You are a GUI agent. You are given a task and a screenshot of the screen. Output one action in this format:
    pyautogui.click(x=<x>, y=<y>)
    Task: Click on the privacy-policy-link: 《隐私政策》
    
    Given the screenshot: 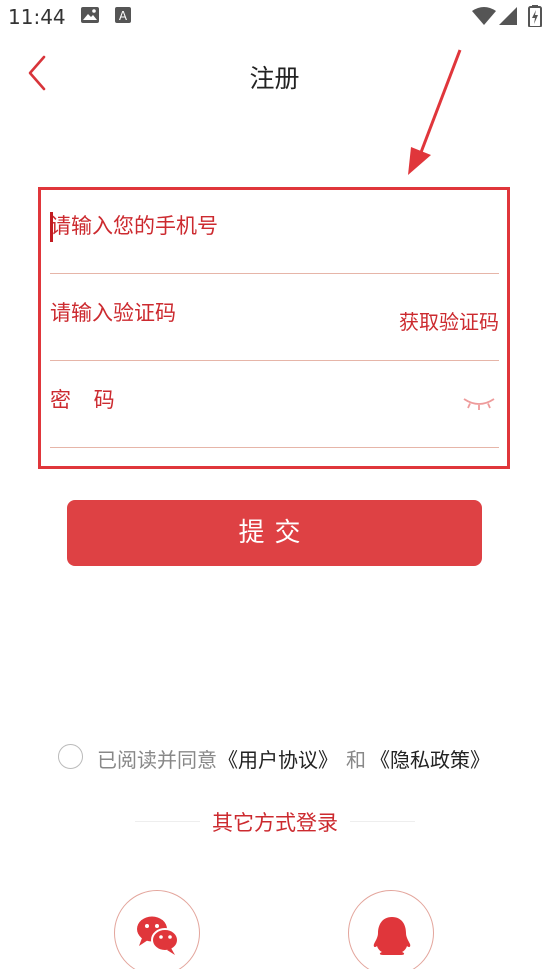 What is the action you would take?
    pyautogui.click(x=430, y=758)
    